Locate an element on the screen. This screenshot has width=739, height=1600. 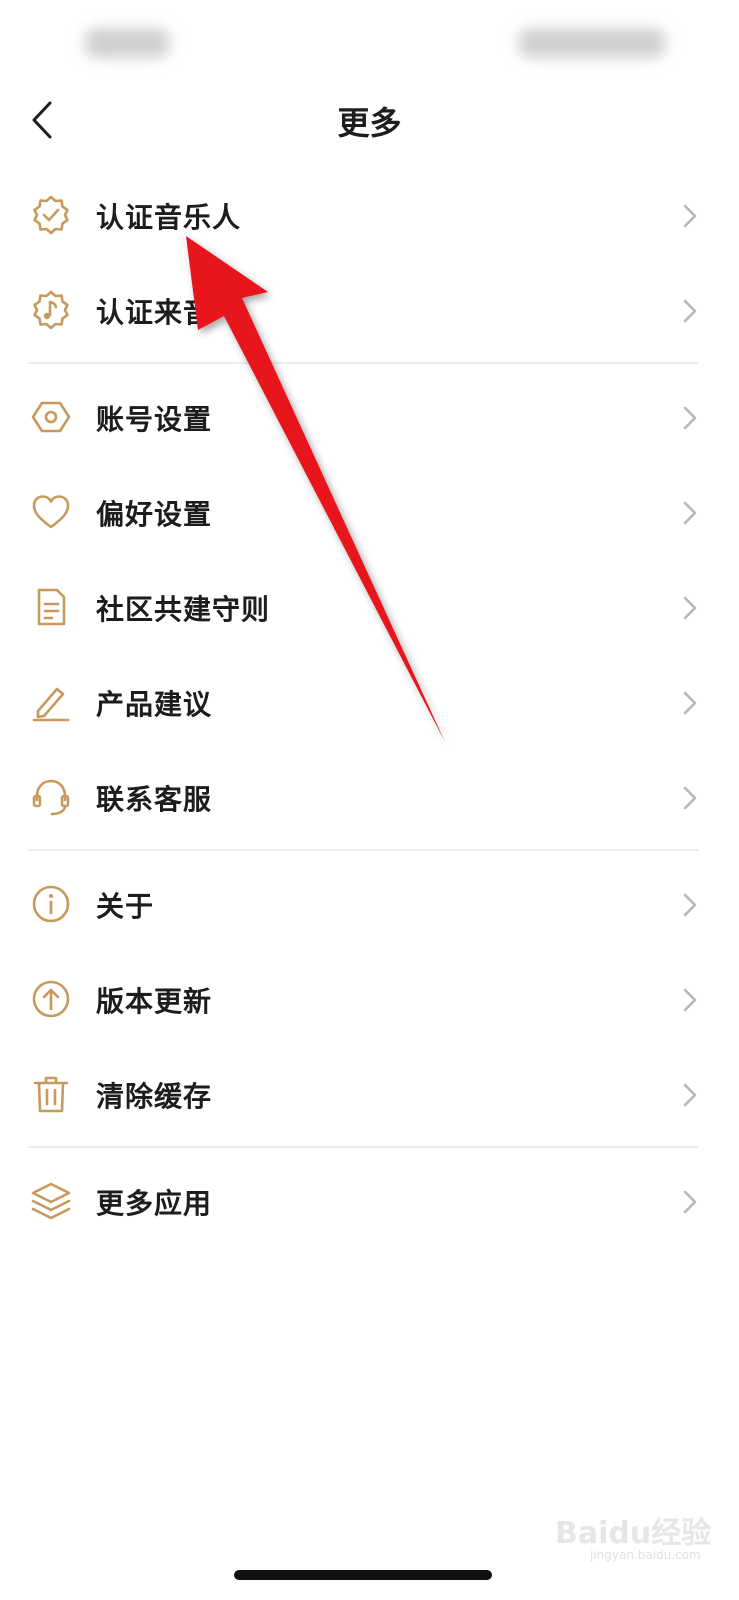
menu-item-verified-musician: 认证音乐人 is located at coordinates (369, 214).